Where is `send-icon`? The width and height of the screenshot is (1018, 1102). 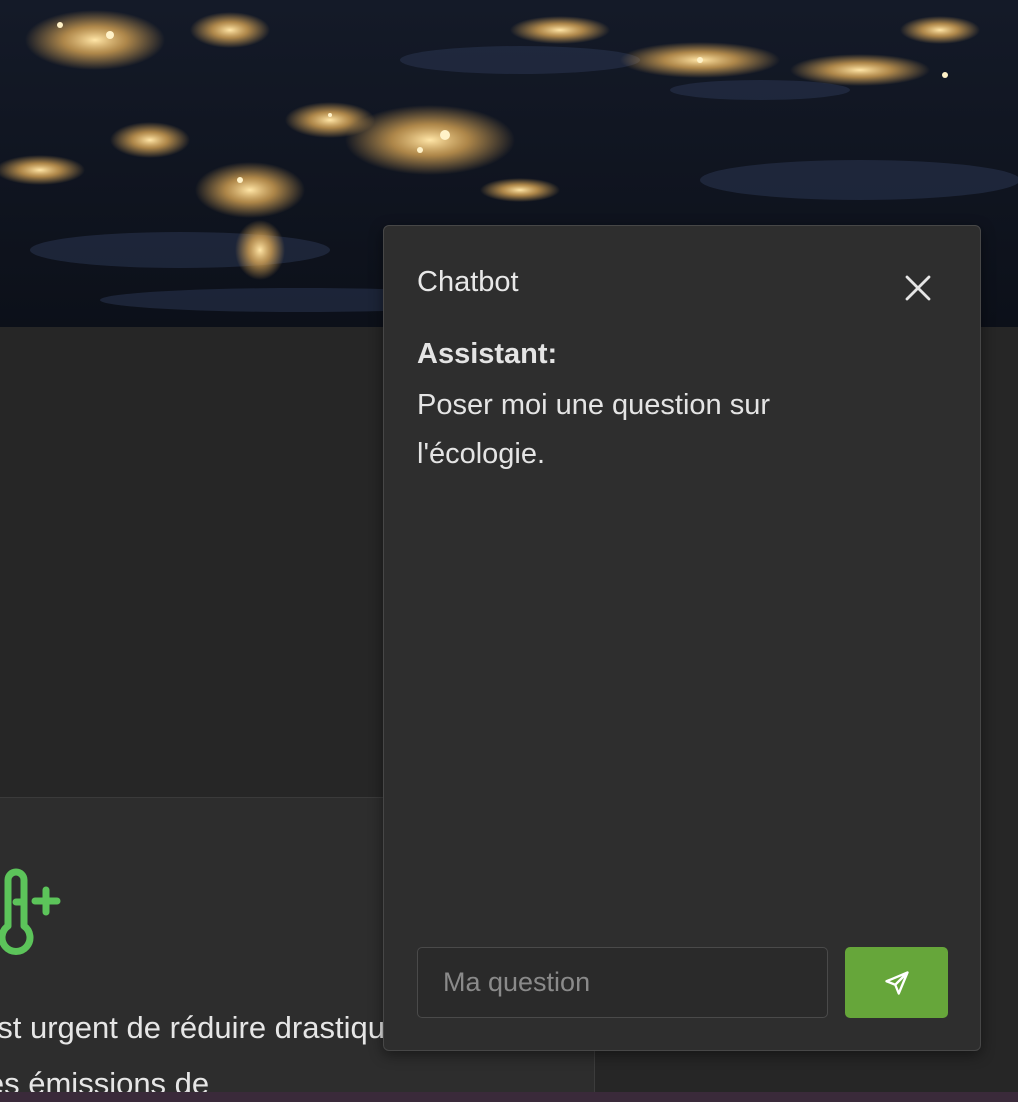
send-icon is located at coordinates (896, 982).